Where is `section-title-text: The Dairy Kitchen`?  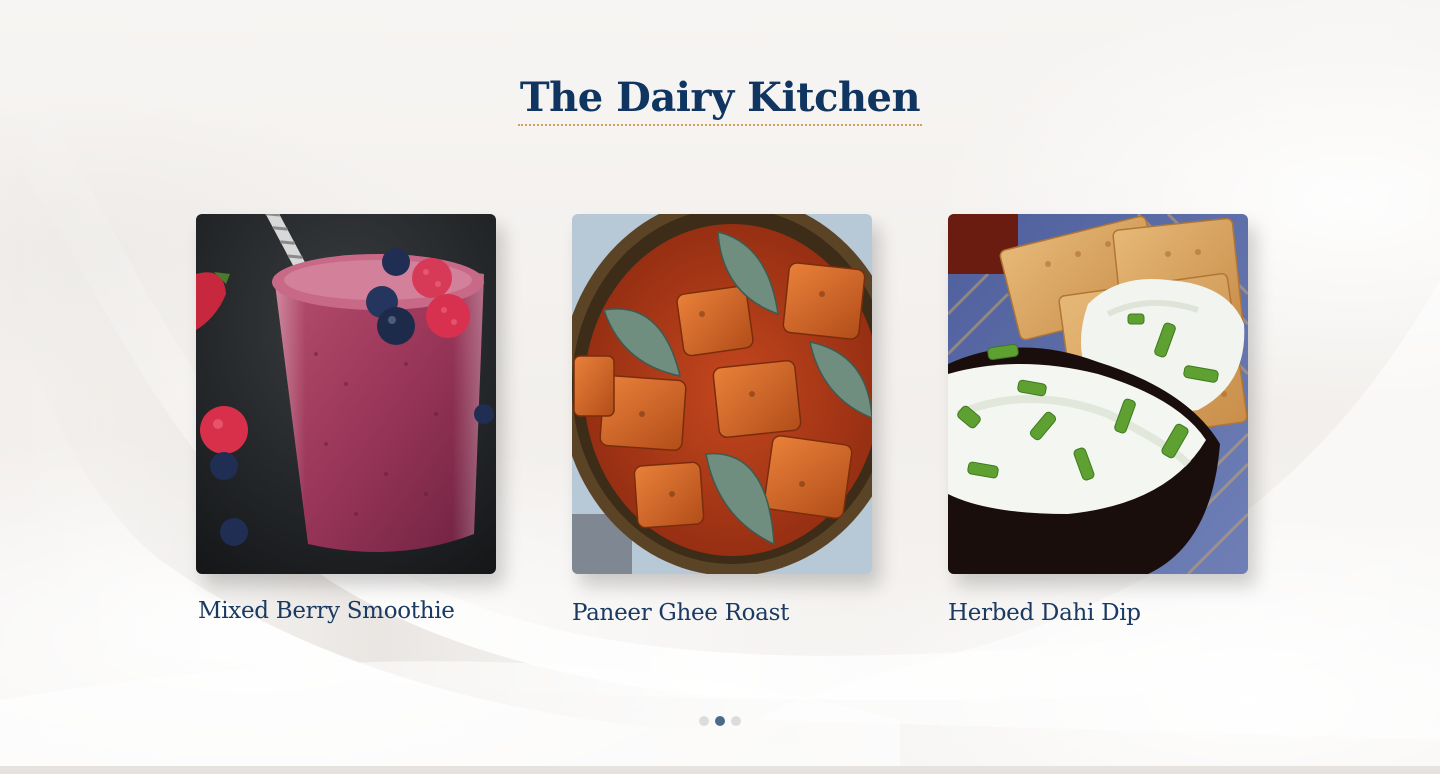
section-title-text: The Dairy Kitchen is located at coordinates (720, 99).